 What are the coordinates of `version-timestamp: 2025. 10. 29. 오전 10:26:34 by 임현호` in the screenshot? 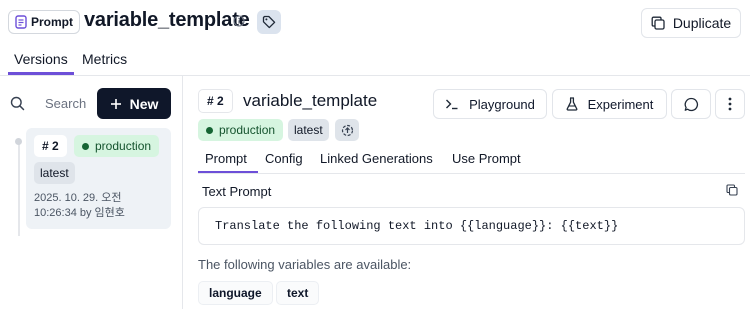 It's located at (100, 206).